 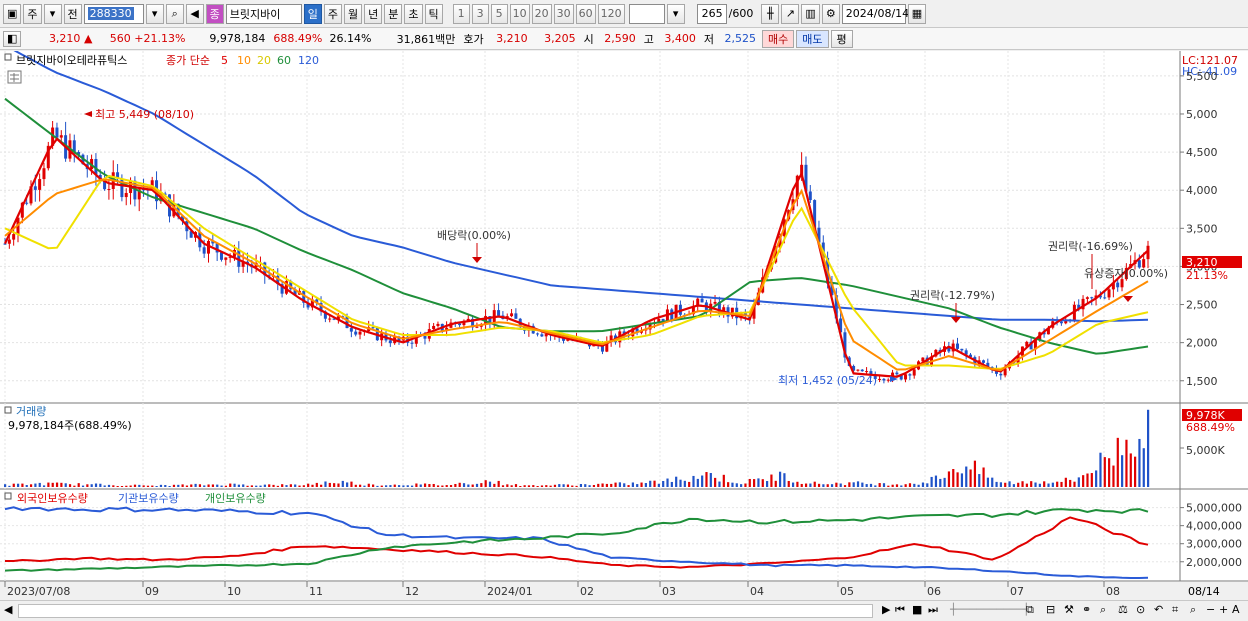 What do you see at coordinates (1103, 610) in the screenshot?
I see `search-small-icon: ⌕` at bounding box center [1103, 610].